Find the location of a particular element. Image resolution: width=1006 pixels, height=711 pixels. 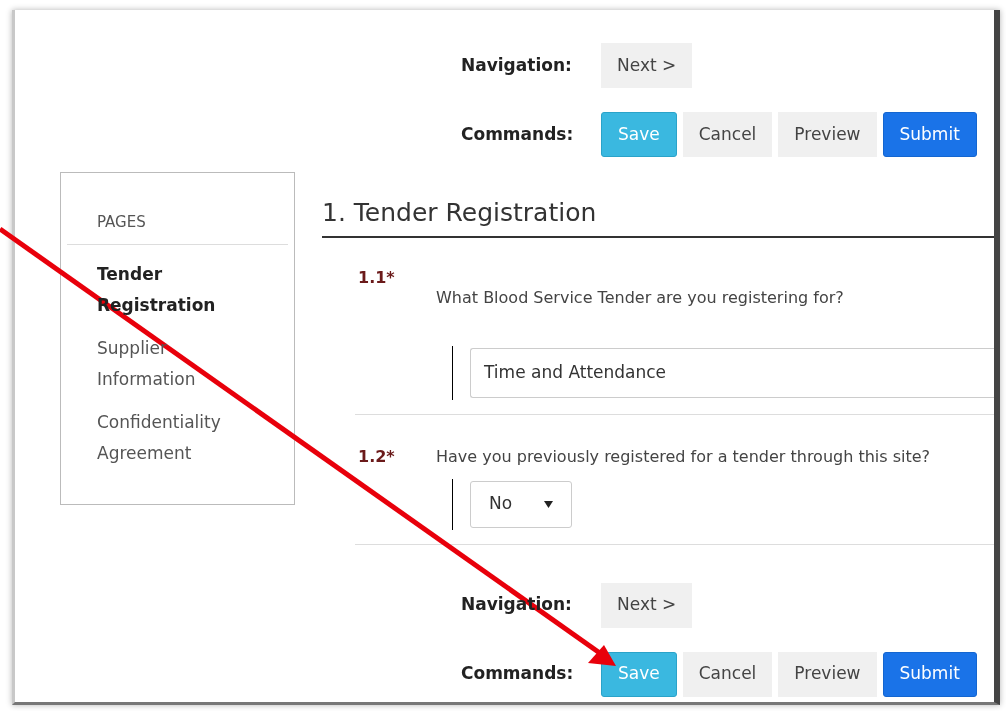

dropdown-select: No is located at coordinates (521, 504).